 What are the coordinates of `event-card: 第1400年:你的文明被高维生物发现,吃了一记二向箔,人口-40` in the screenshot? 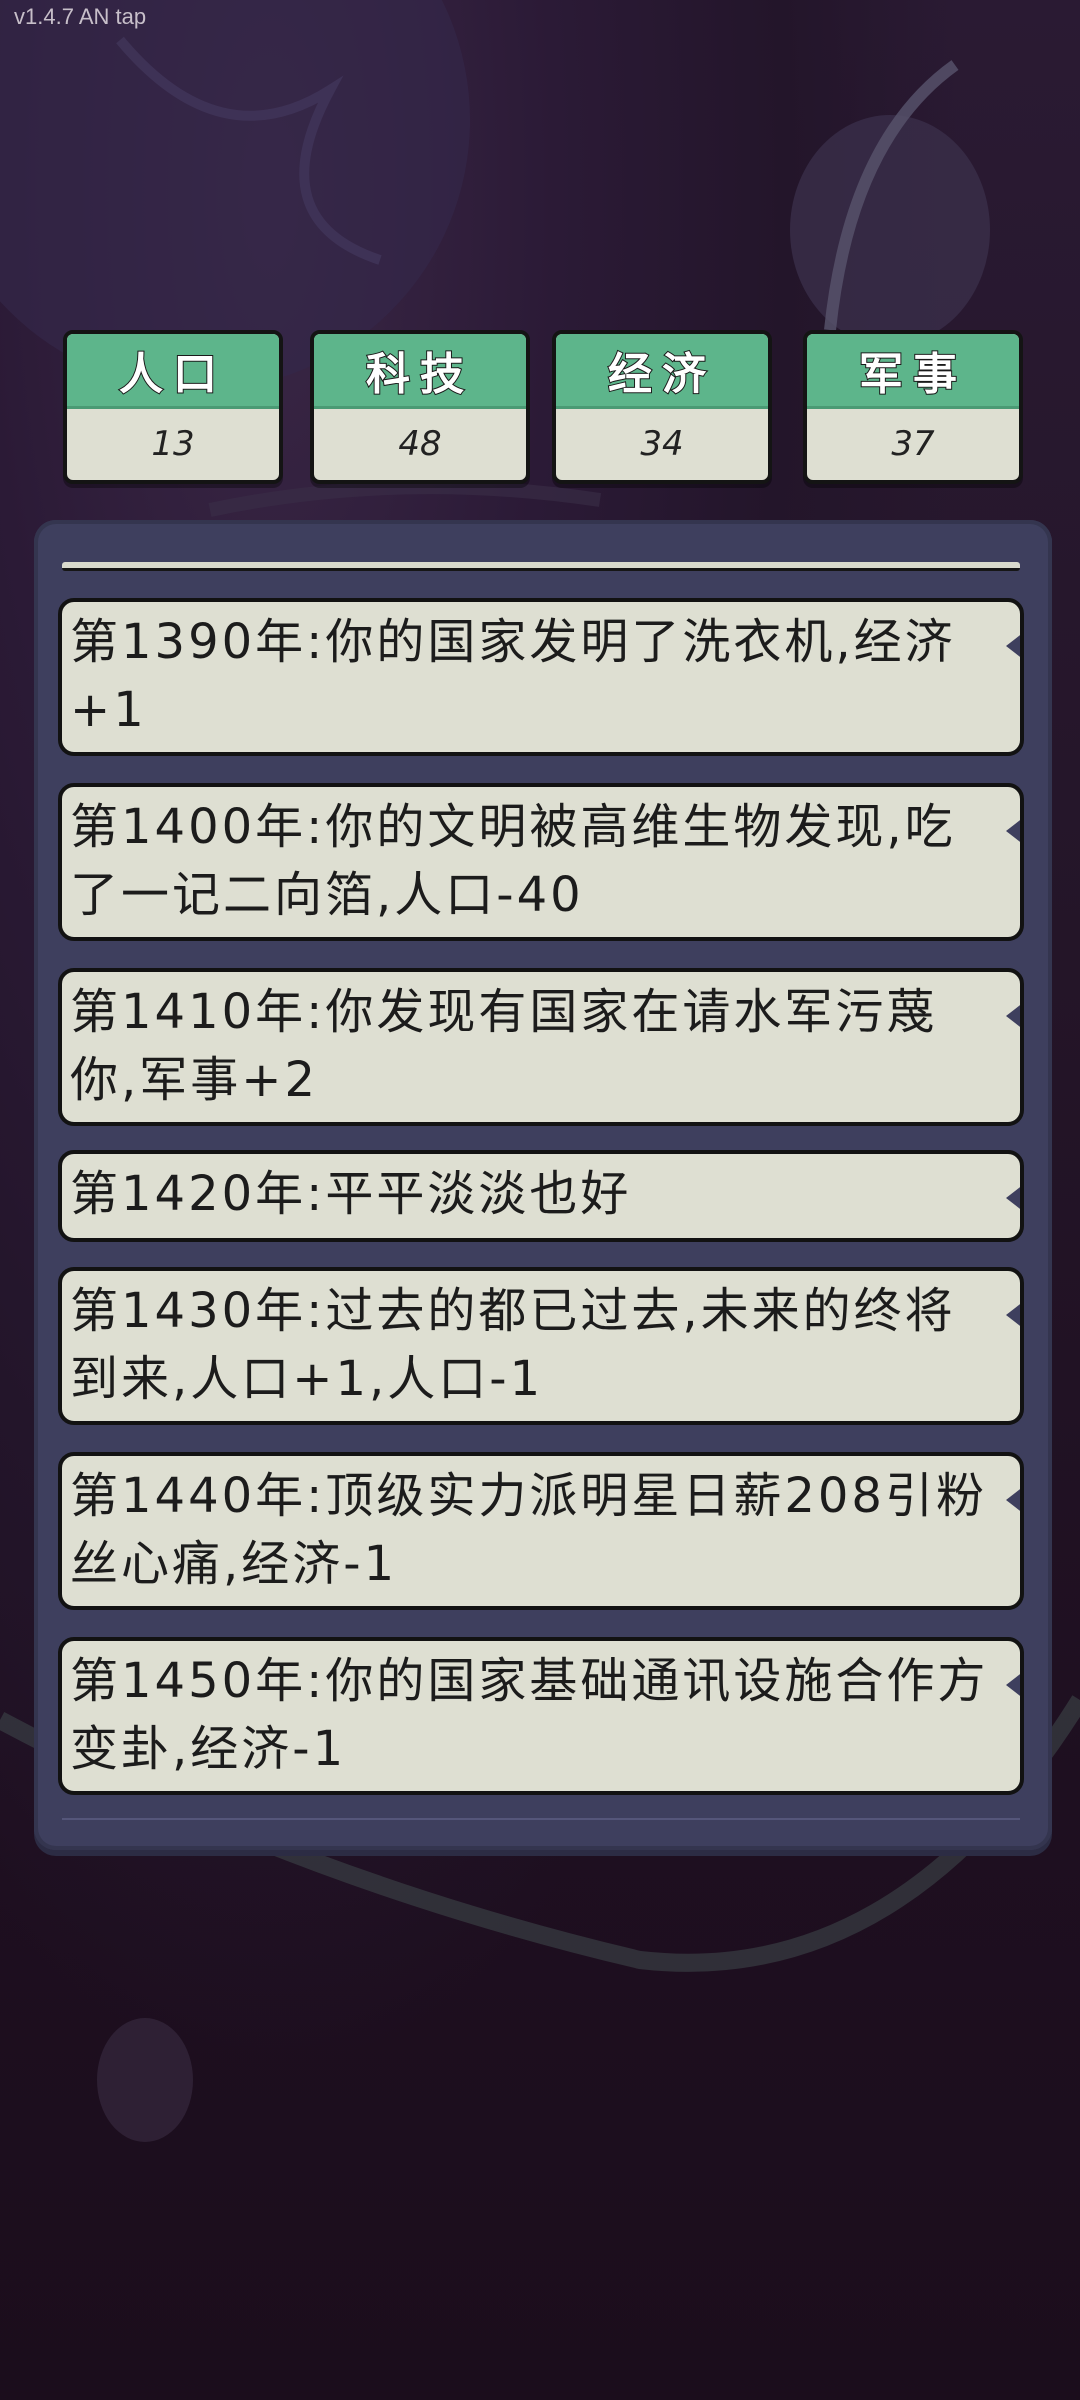 It's located at (541, 862).